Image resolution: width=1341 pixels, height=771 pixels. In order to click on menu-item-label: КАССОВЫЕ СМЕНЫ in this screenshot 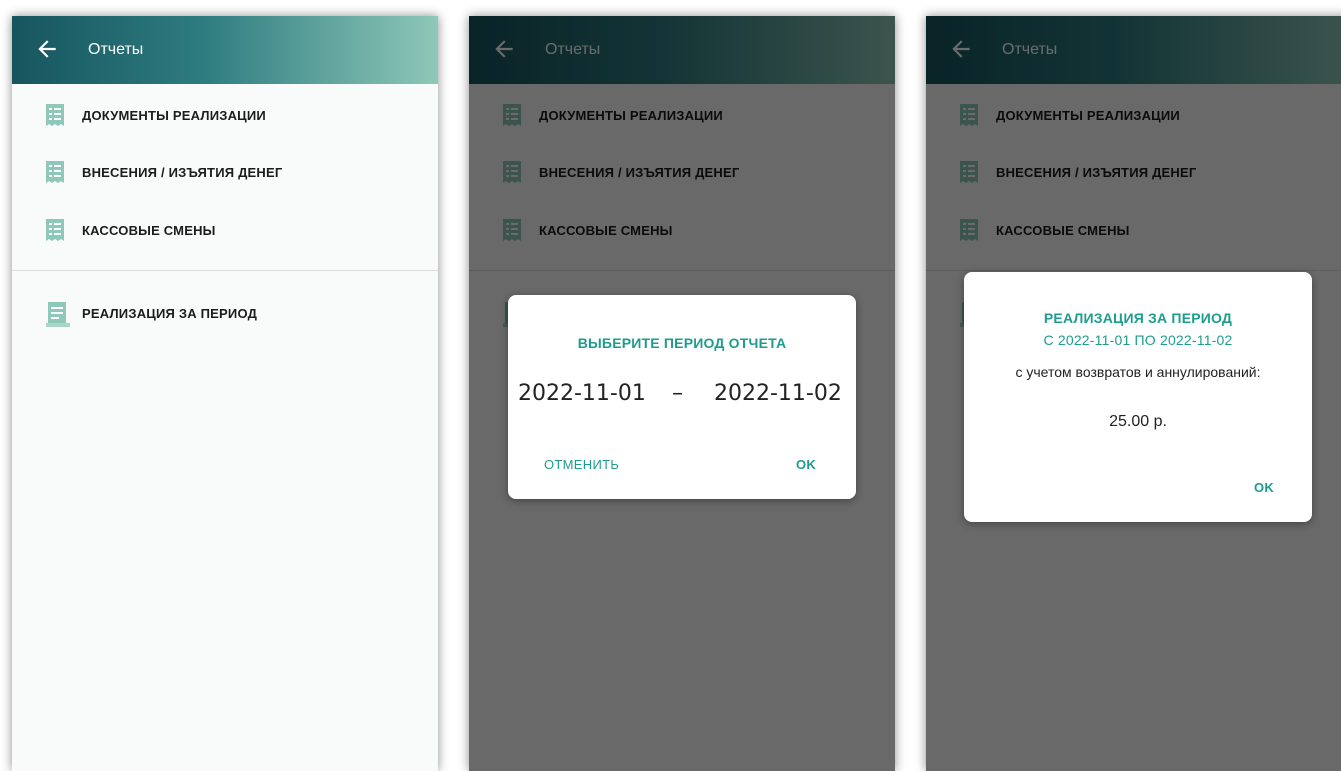, I will do `click(149, 230)`.